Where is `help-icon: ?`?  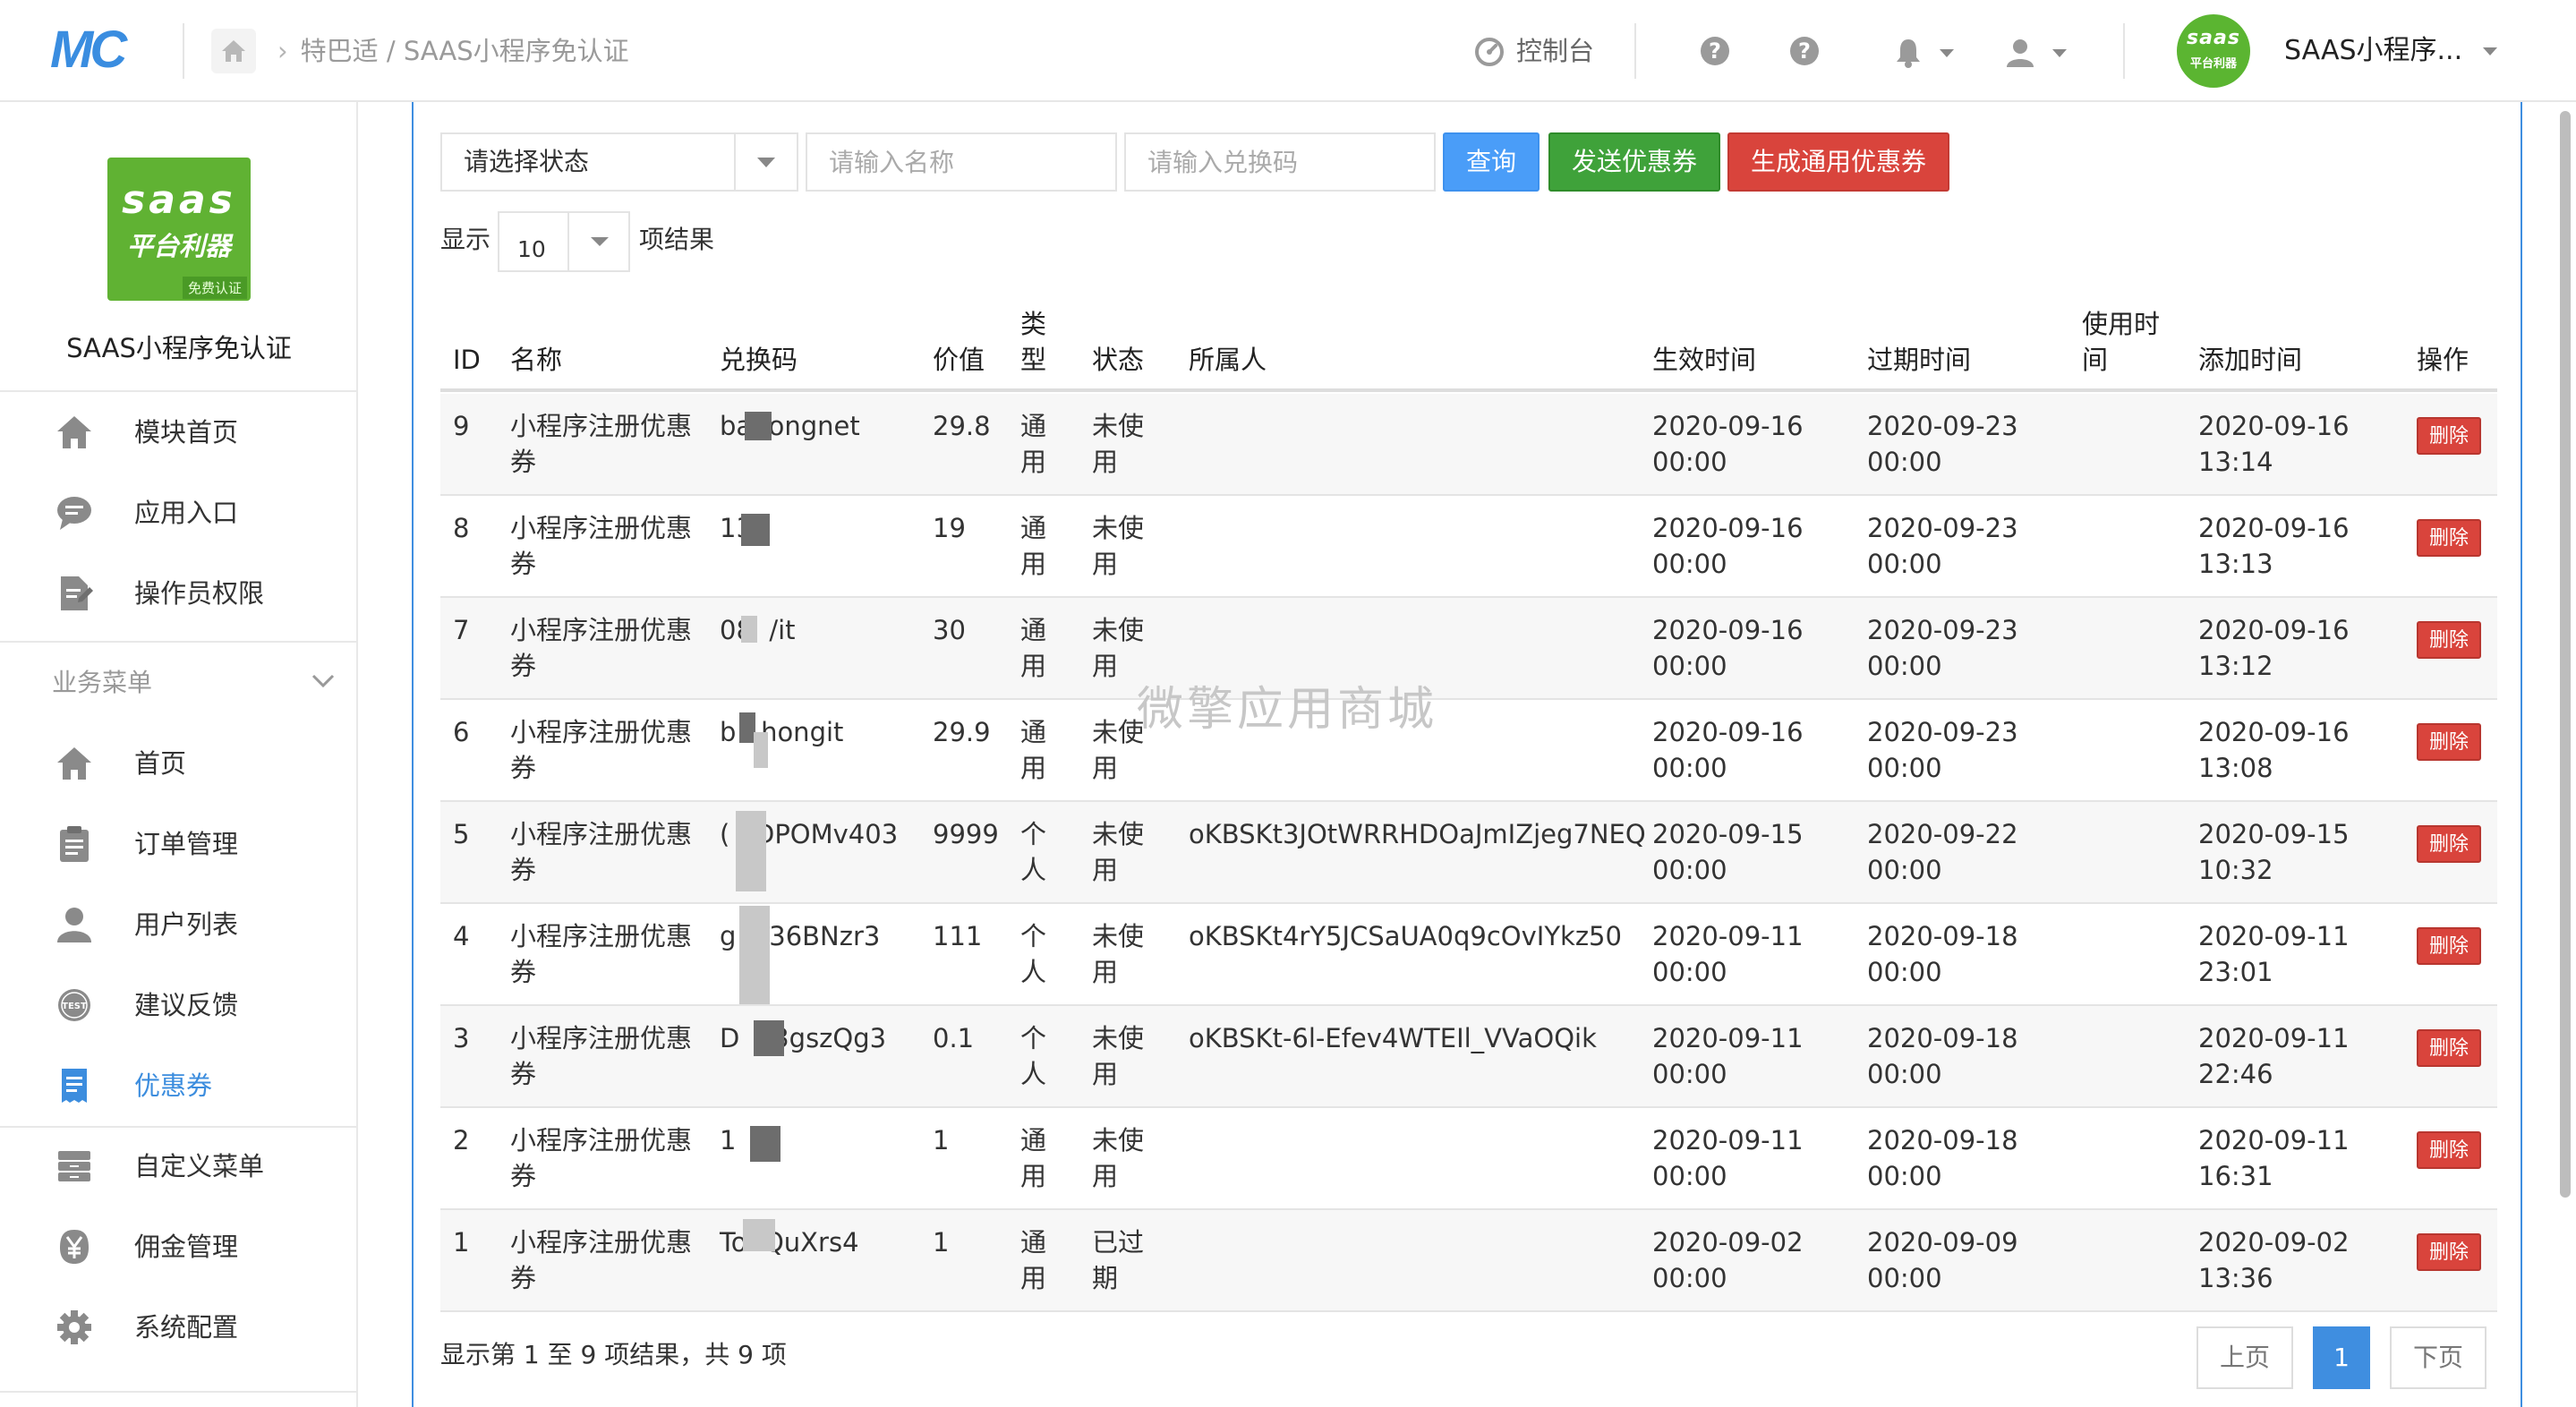 help-icon: ? is located at coordinates (1715, 51).